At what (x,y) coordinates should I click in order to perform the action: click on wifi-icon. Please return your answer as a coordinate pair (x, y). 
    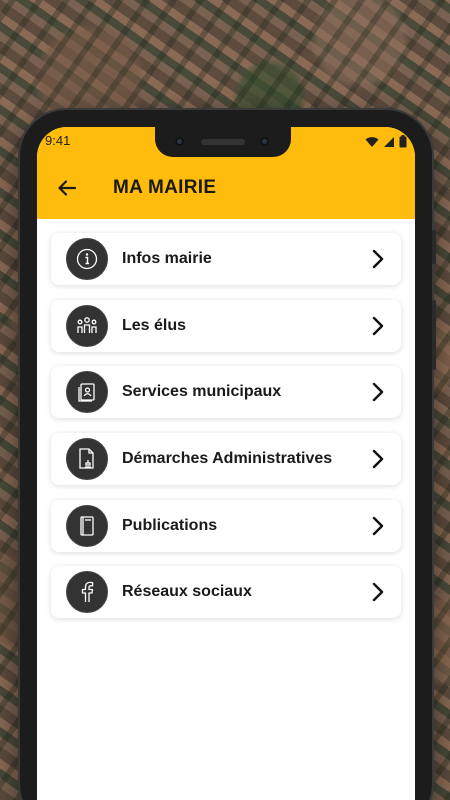
    Looking at the image, I should click on (372, 141).